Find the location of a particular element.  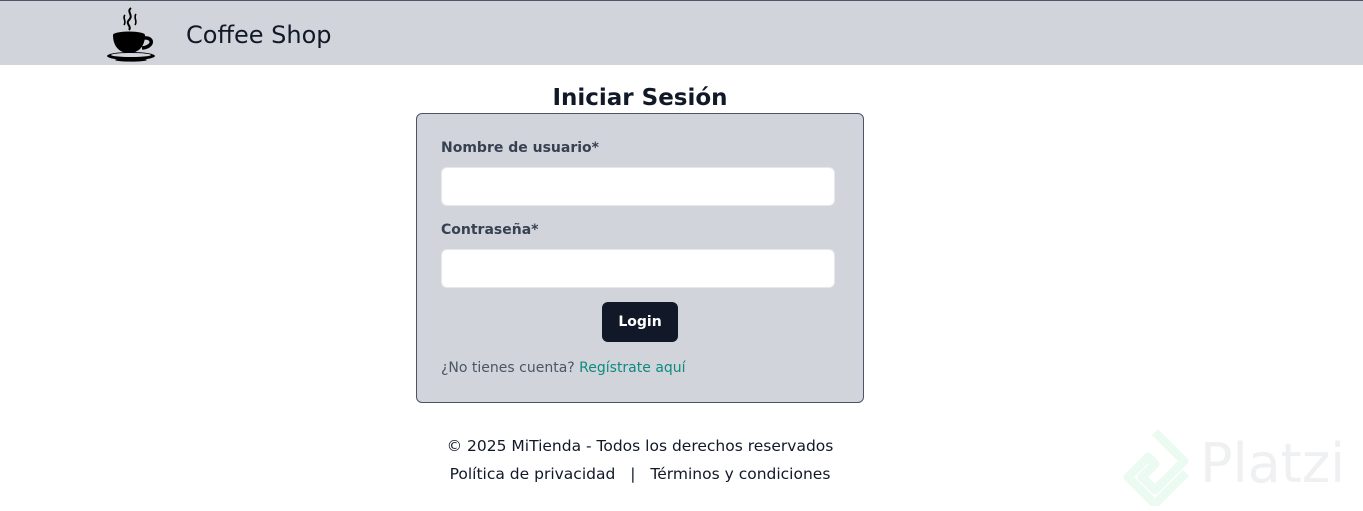

login-button: Login is located at coordinates (640, 322).